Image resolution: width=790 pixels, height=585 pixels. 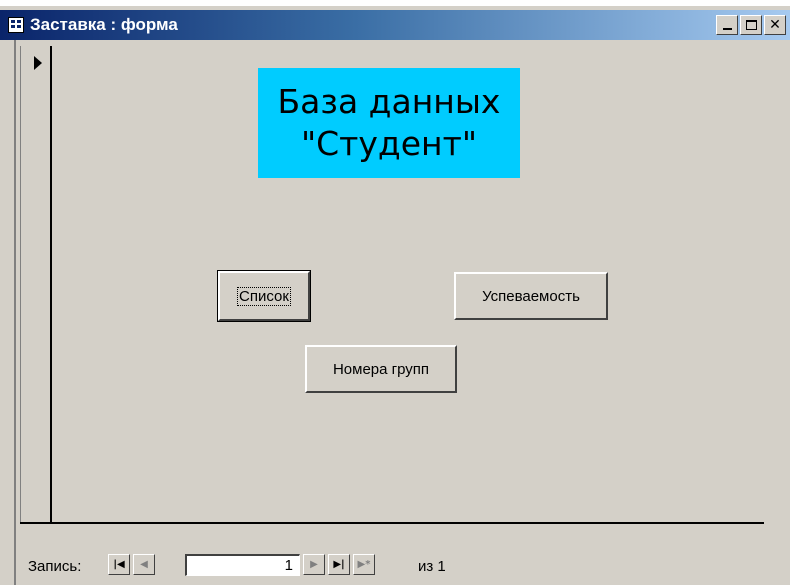 I want to click on groups-button: Номера групп, so click(x=381, y=369).